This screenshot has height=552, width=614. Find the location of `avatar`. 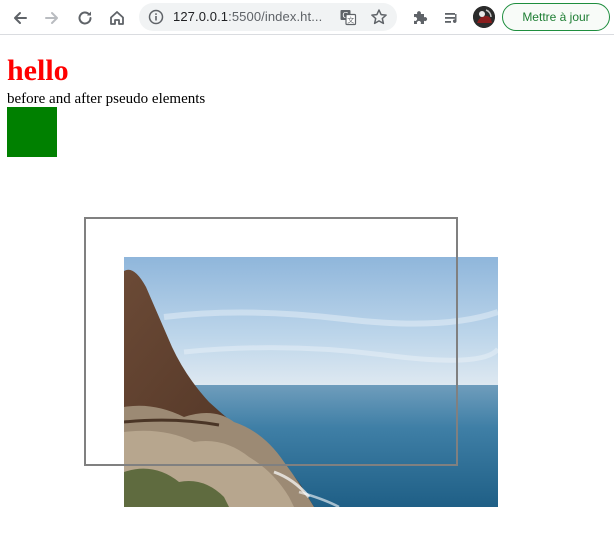

avatar is located at coordinates (484, 17).